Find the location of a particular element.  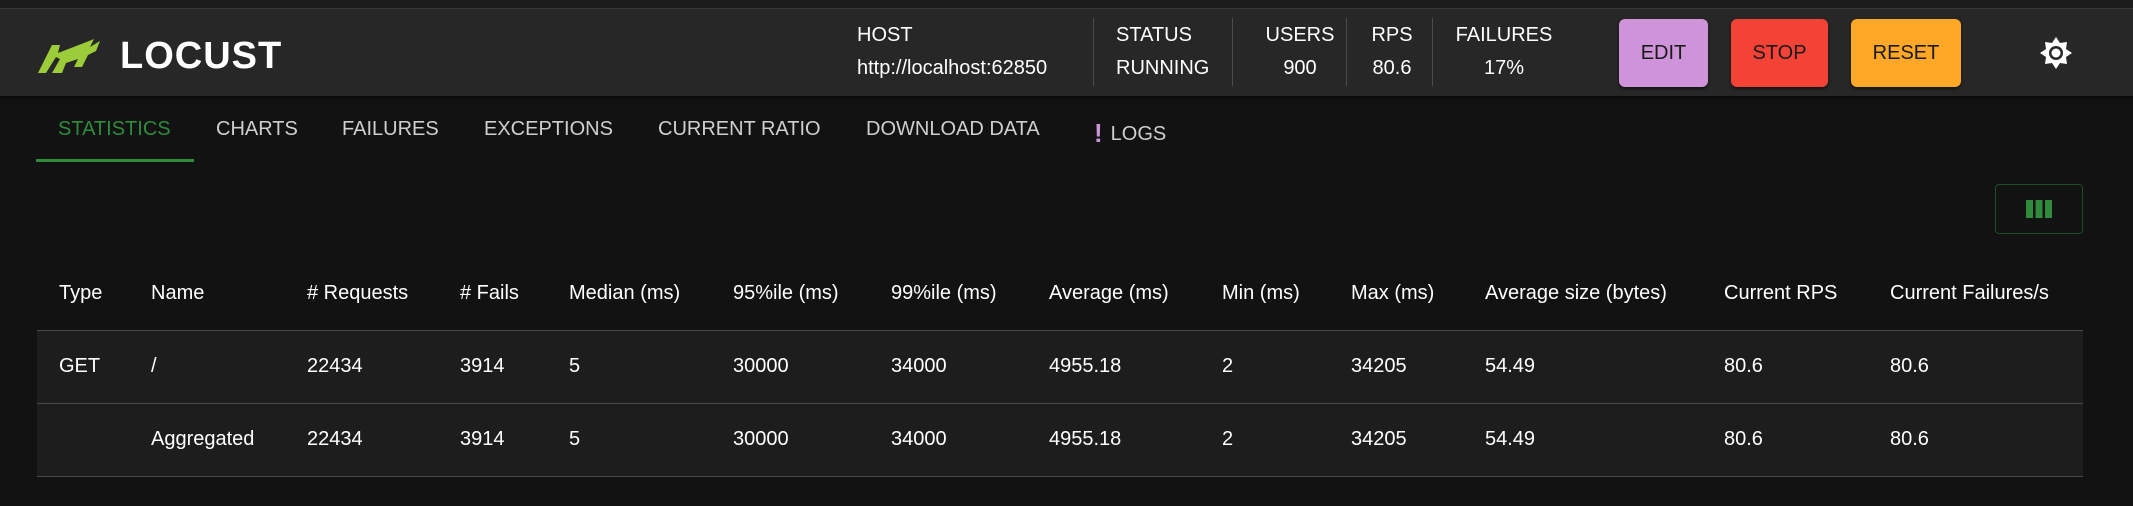

column-selector-button is located at coordinates (2039, 209).